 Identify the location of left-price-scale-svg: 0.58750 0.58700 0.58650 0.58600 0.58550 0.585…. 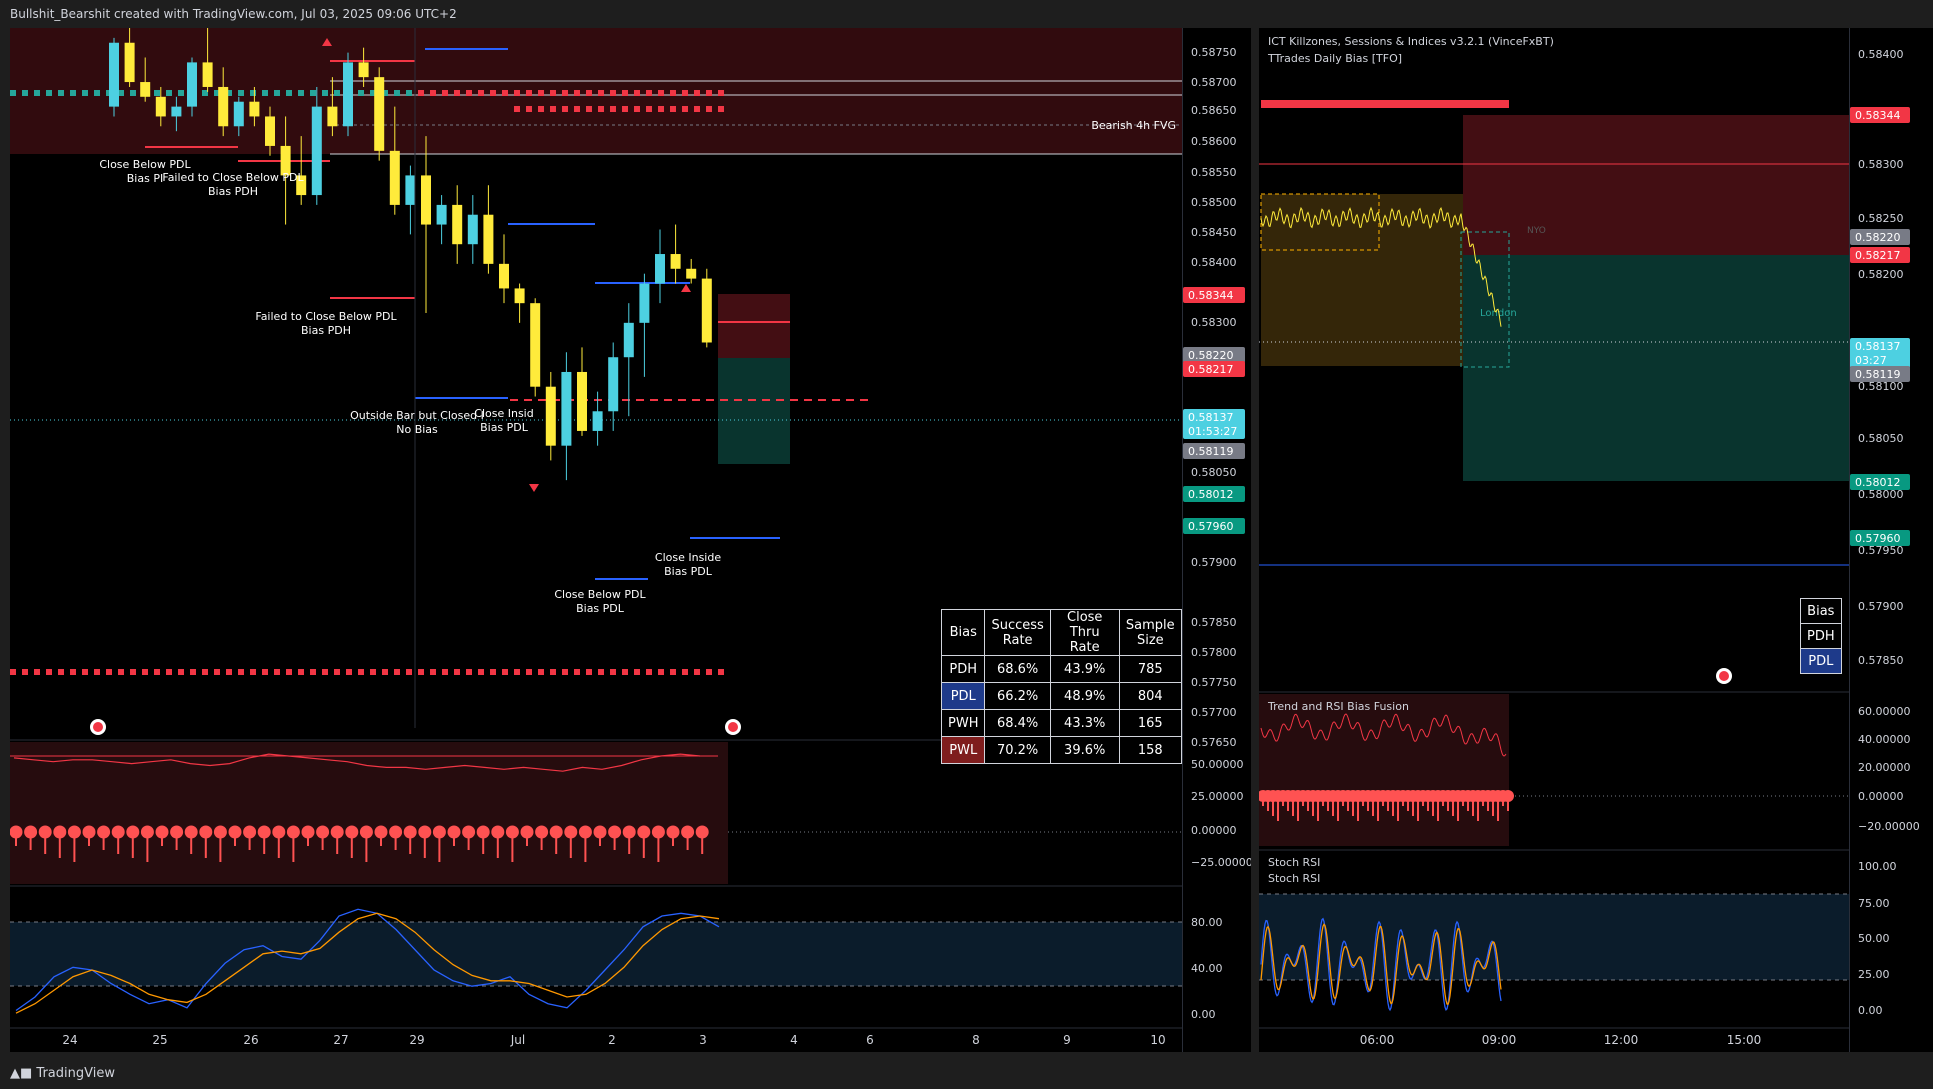
(1218, 540).